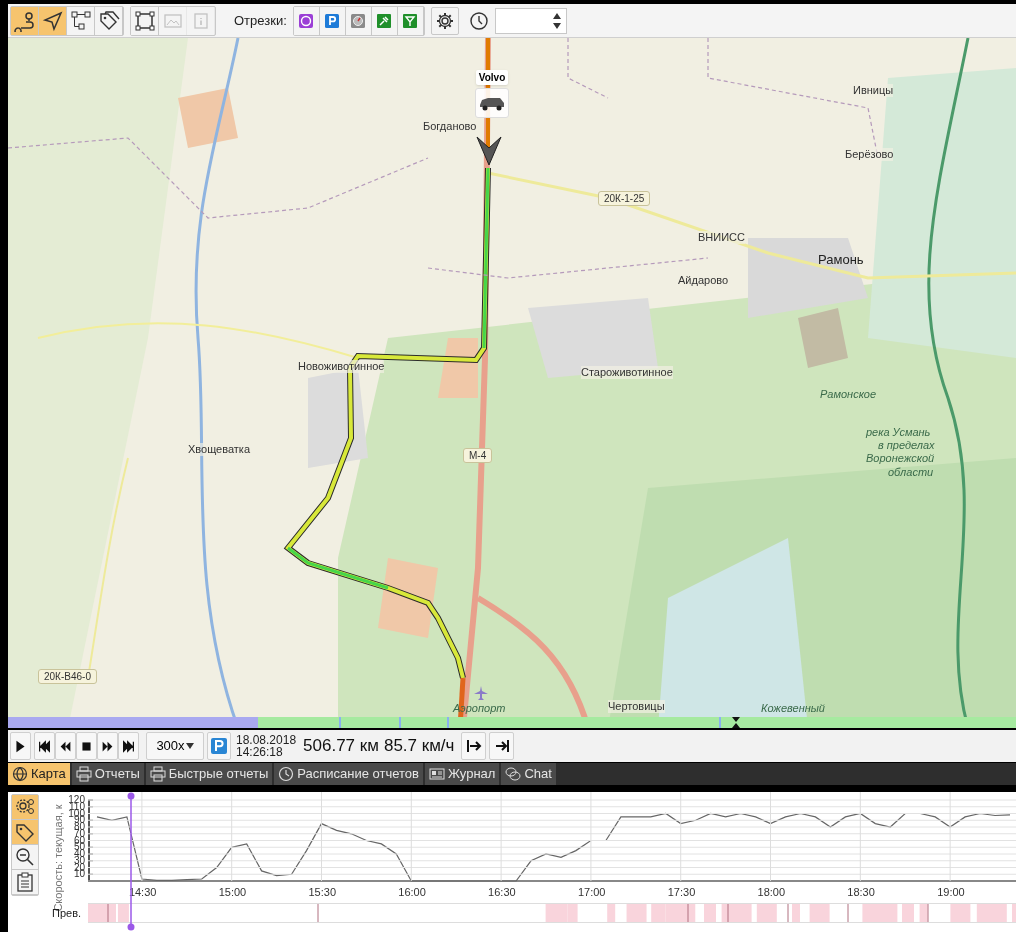 The width and height of the screenshot is (1016, 932). I want to click on parking-icon, so click(219, 746).